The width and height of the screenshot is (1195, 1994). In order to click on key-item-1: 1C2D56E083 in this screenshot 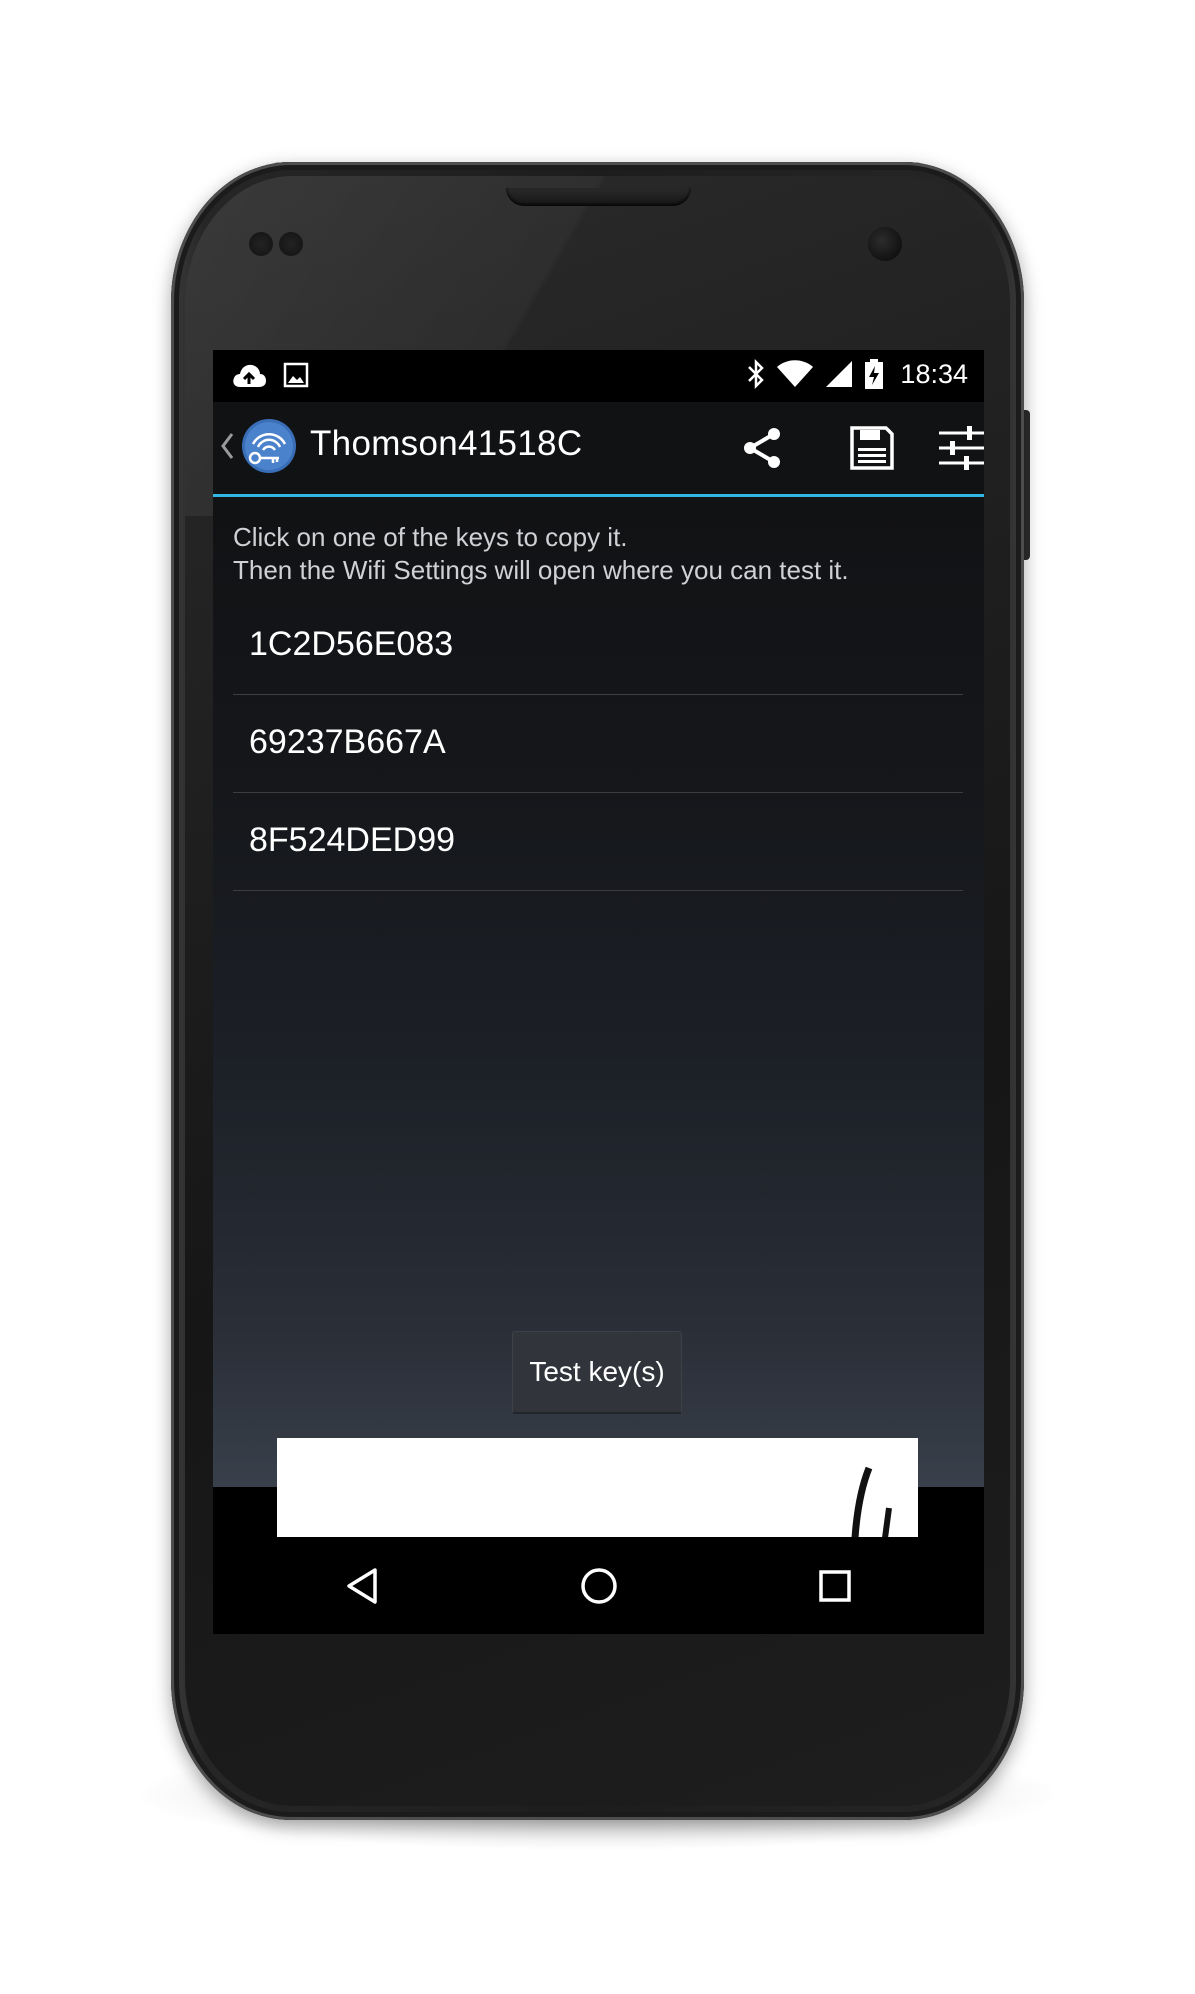, I will do `click(598, 646)`.